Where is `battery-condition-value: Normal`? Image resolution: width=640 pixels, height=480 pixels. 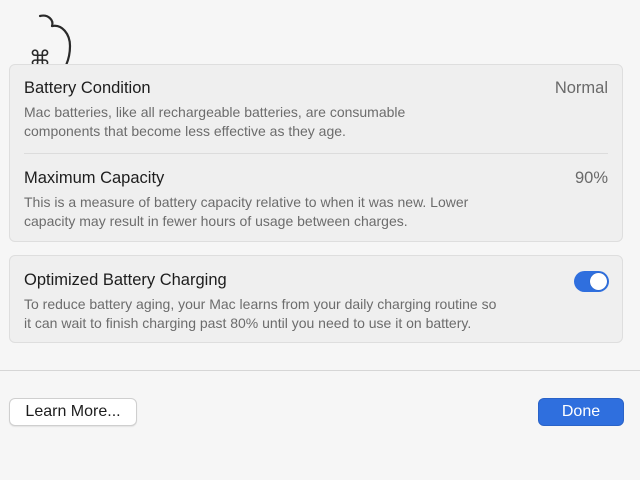
battery-condition-value: Normal is located at coordinates (581, 88).